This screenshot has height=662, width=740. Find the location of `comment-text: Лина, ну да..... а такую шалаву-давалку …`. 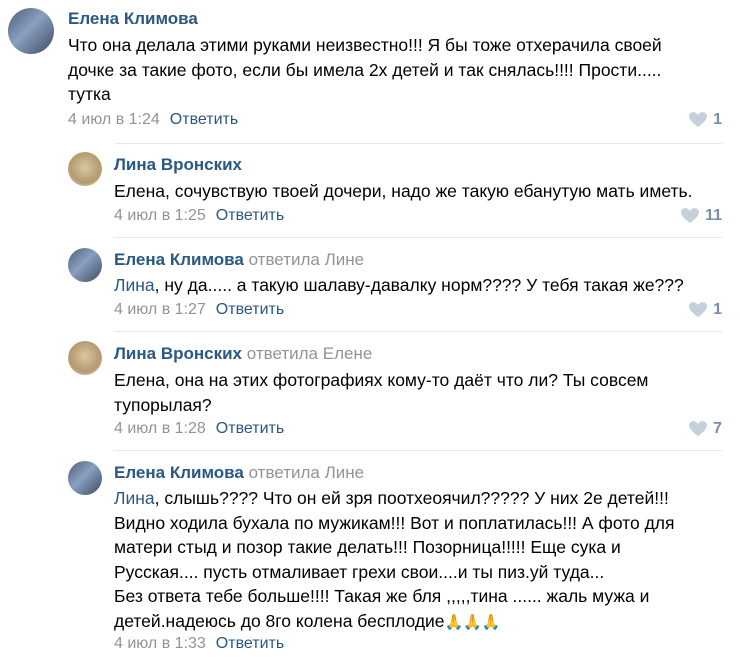

comment-text: Лина, ну да..... а такую шалаву-давалку … is located at coordinates (399, 285).